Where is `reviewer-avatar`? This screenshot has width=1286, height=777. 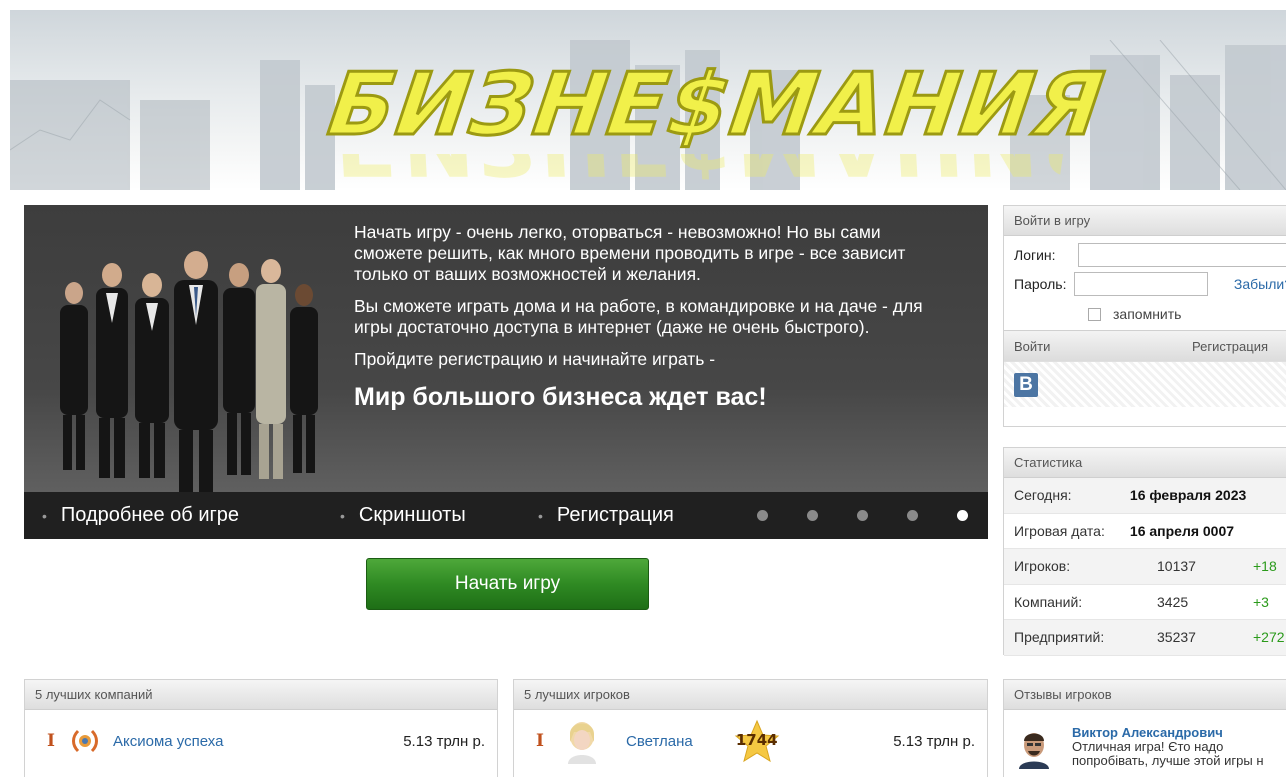 reviewer-avatar is located at coordinates (1034, 751).